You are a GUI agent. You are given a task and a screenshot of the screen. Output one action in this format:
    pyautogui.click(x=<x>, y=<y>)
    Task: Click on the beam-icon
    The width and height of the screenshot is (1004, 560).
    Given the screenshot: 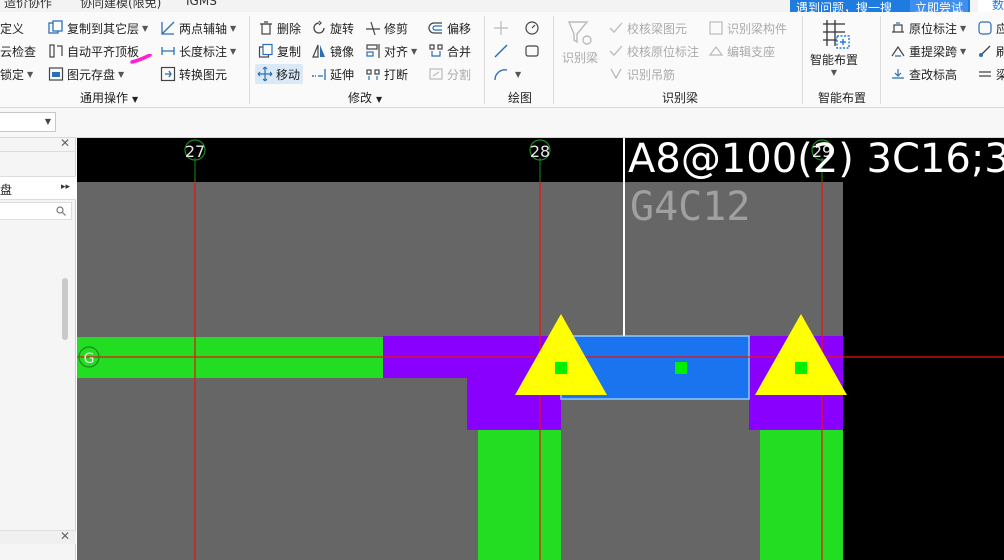 What is the action you would take?
    pyautogui.click(x=985, y=74)
    